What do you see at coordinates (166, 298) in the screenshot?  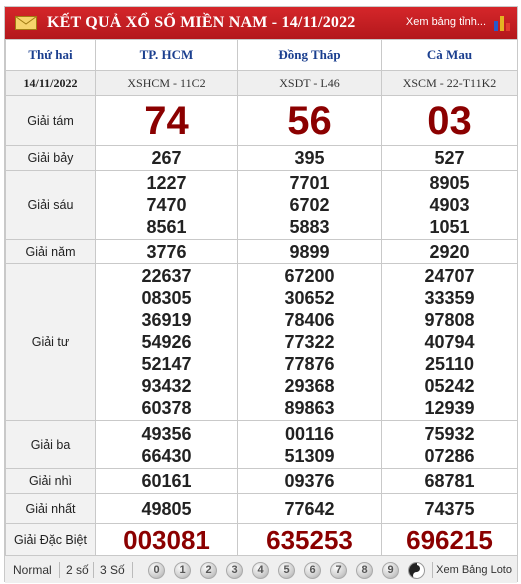 I see `winning-number: 08305` at bounding box center [166, 298].